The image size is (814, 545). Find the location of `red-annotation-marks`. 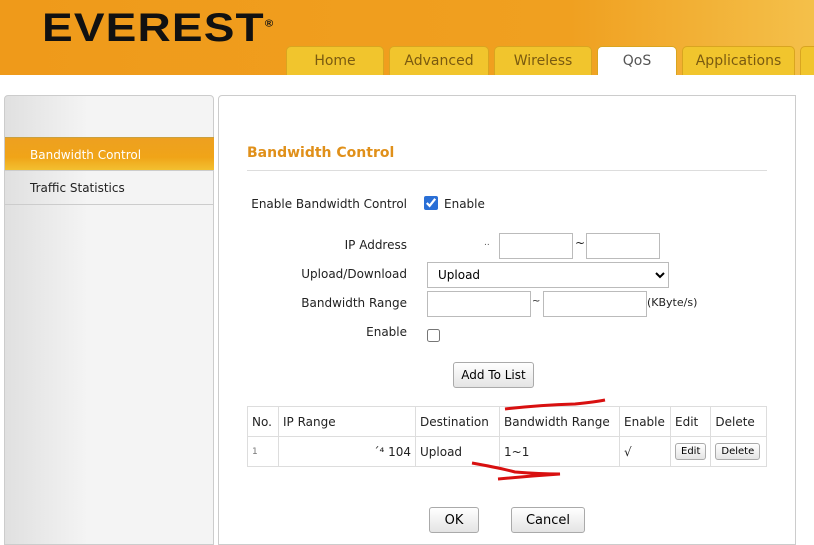

red-annotation-marks is located at coordinates (538, 439).